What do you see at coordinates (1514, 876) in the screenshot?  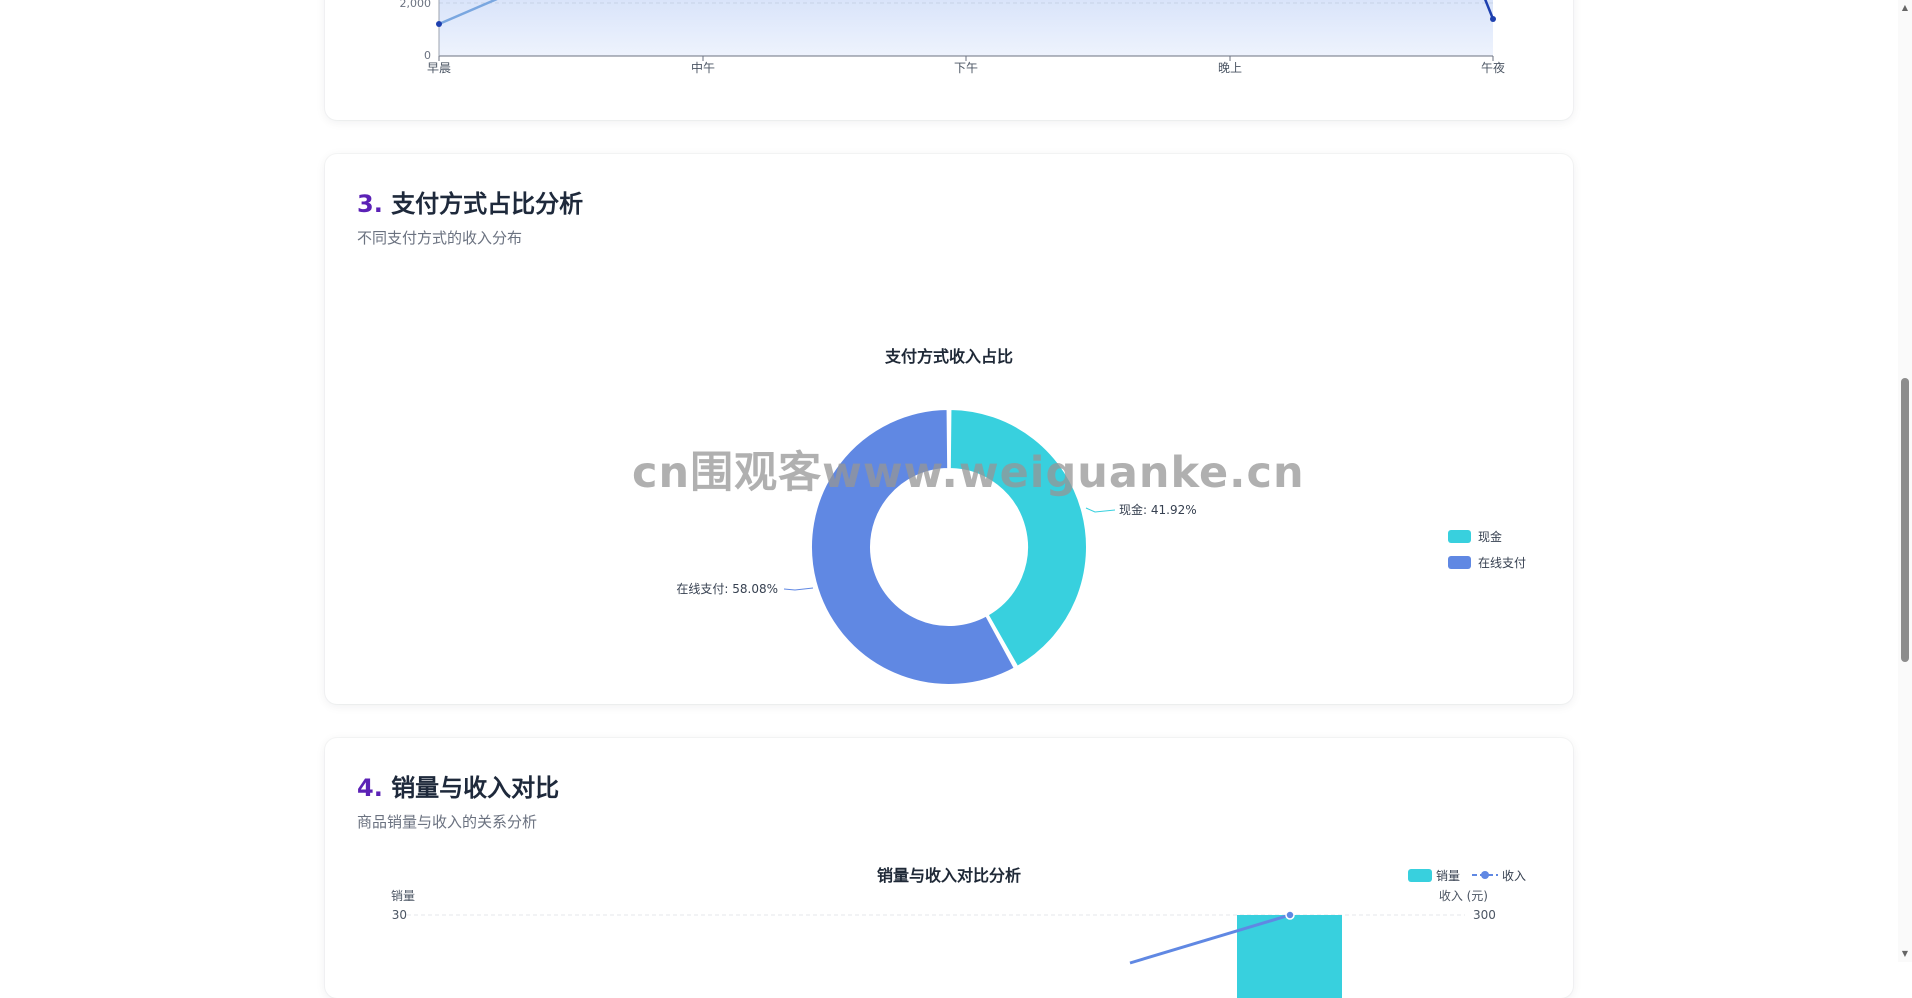 I see `legend-label-revenue: 收入` at bounding box center [1514, 876].